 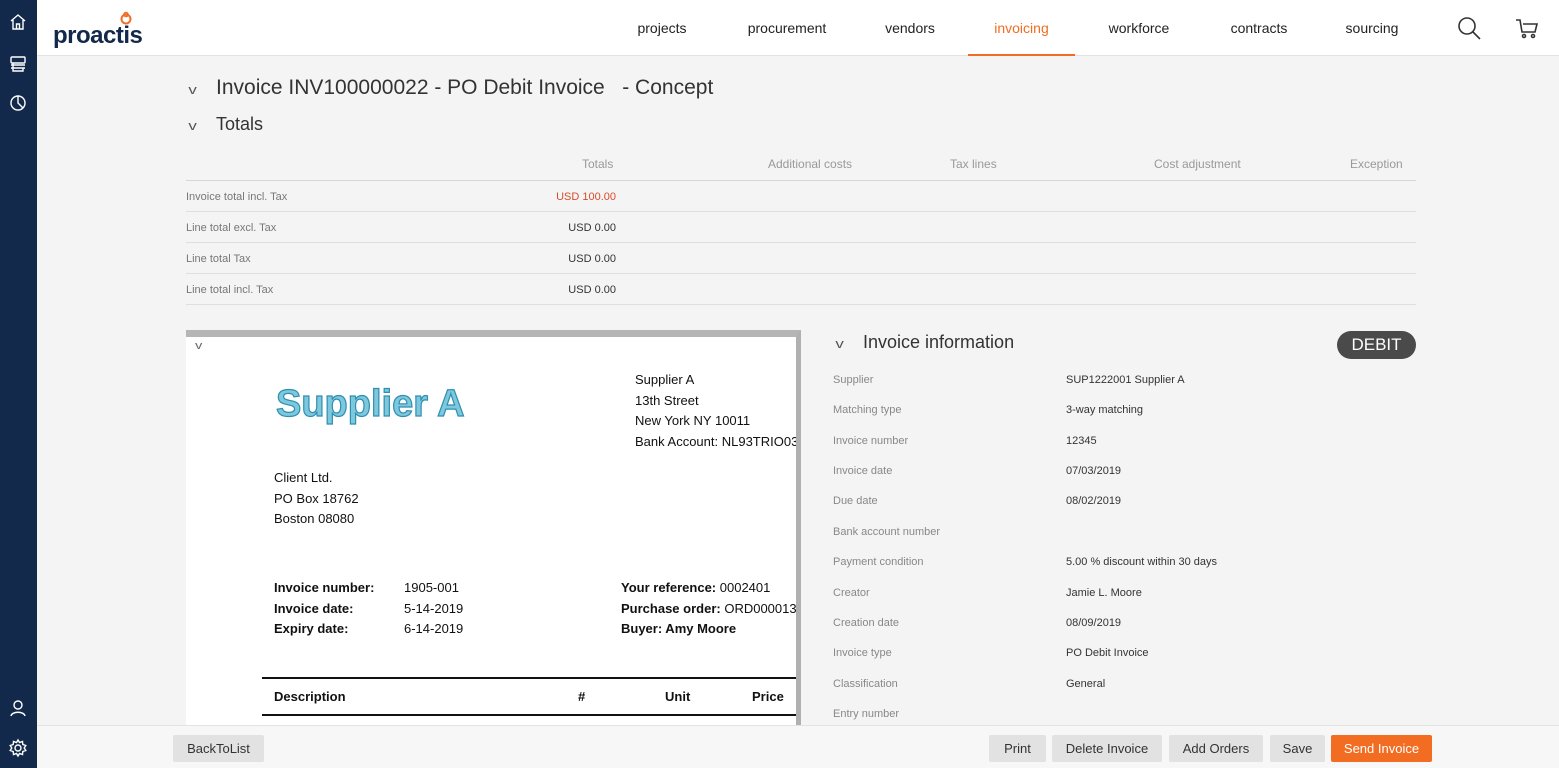 I want to click on info-value: 07/03/2019, so click(x=1094, y=471).